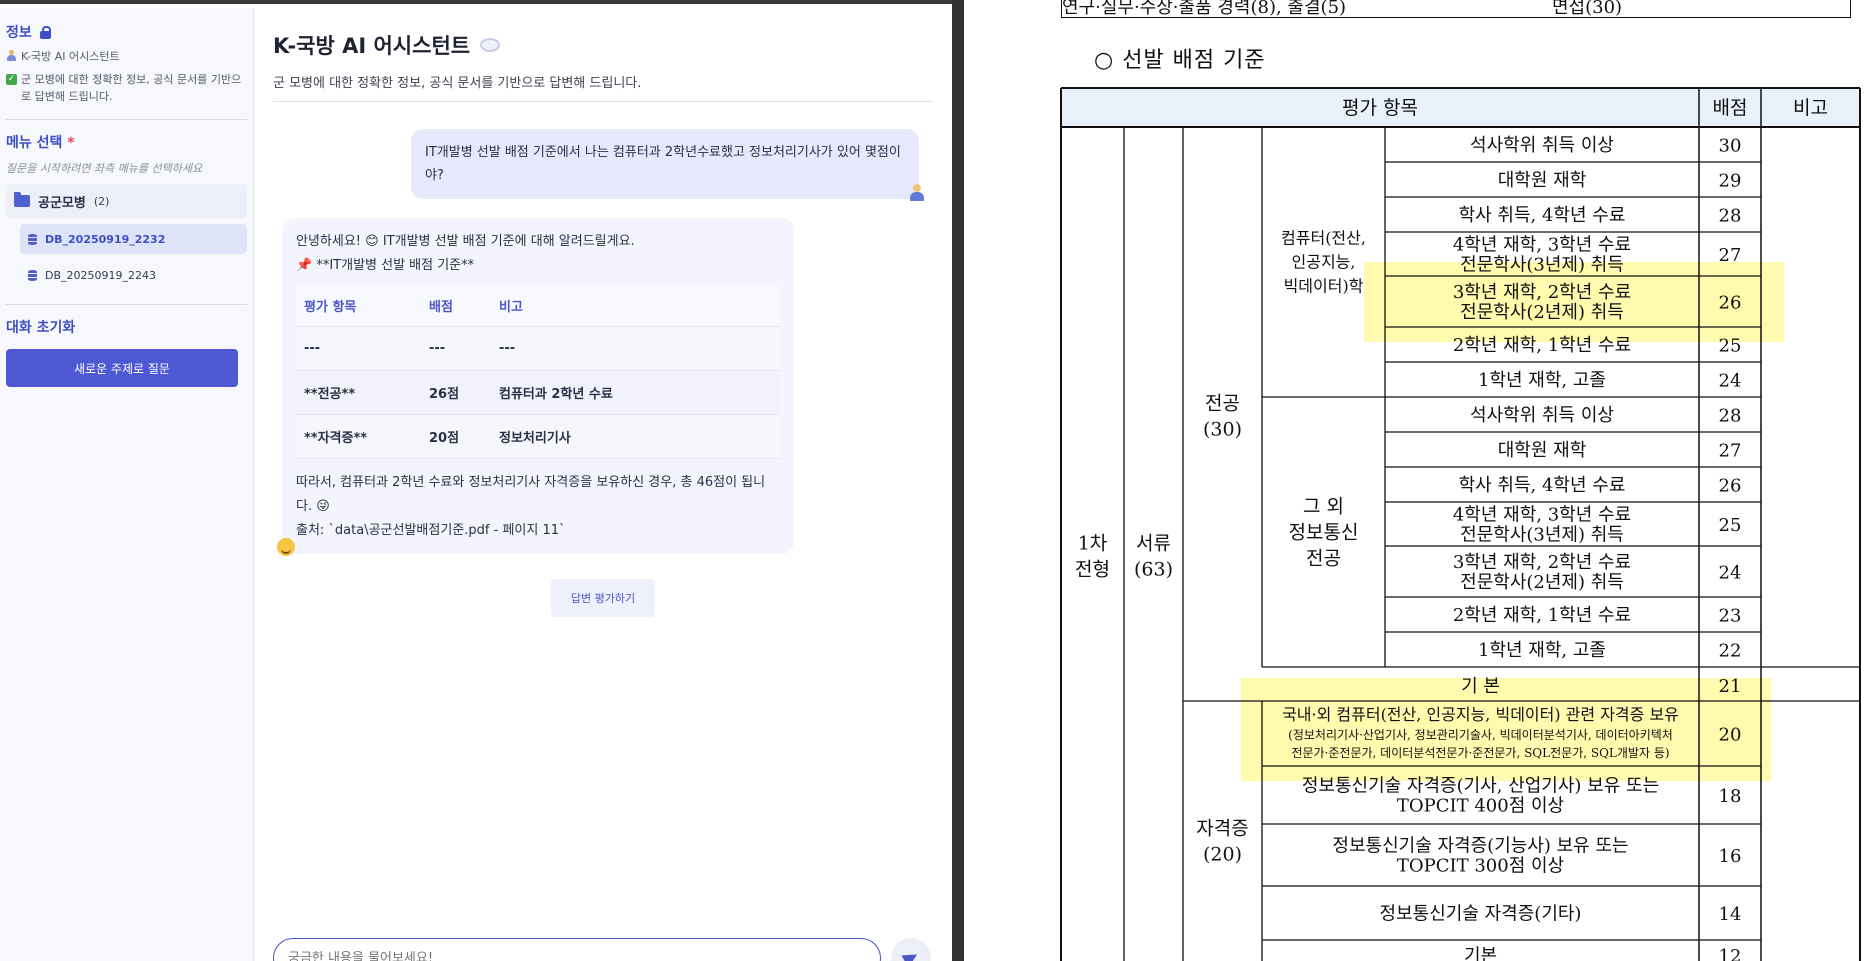  What do you see at coordinates (958, 480) in the screenshot?
I see `window-divider` at bounding box center [958, 480].